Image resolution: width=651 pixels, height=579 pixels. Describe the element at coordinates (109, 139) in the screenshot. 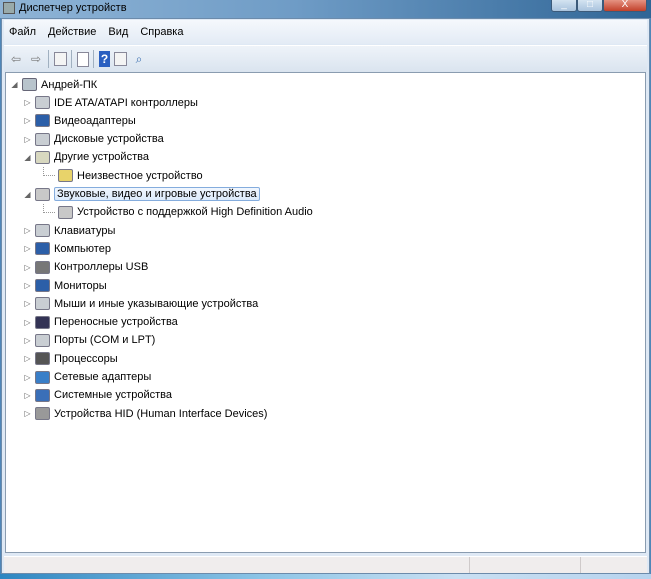

I see `tree-item-label: Дисковые устройства` at that location.